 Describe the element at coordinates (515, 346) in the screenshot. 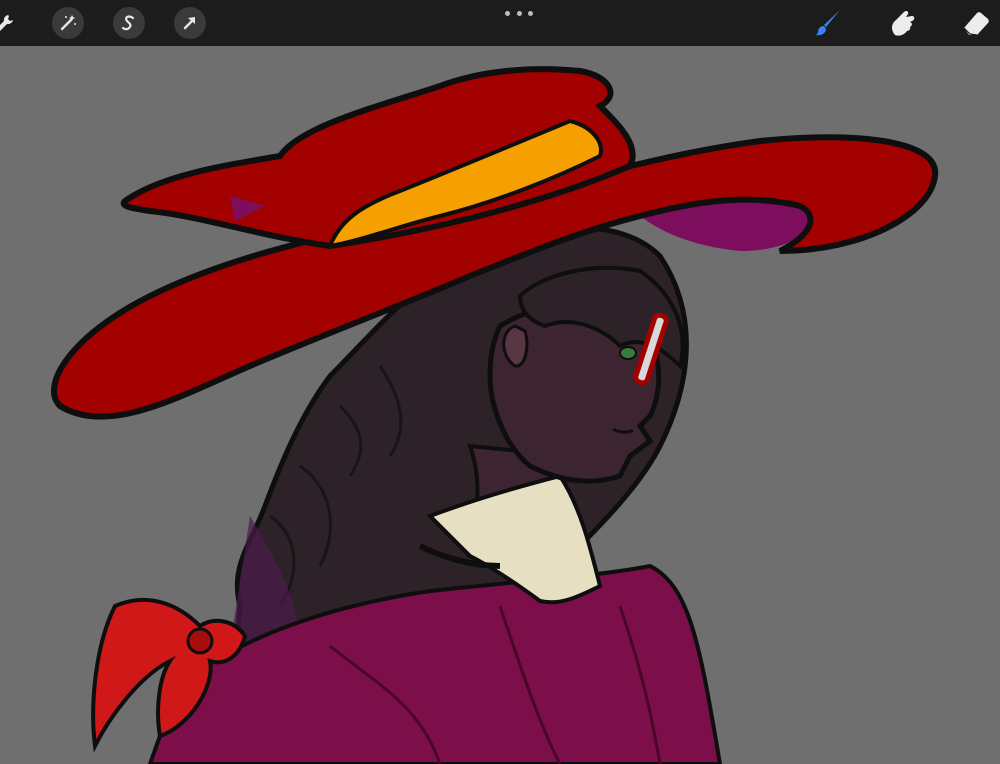

I see `ear` at that location.